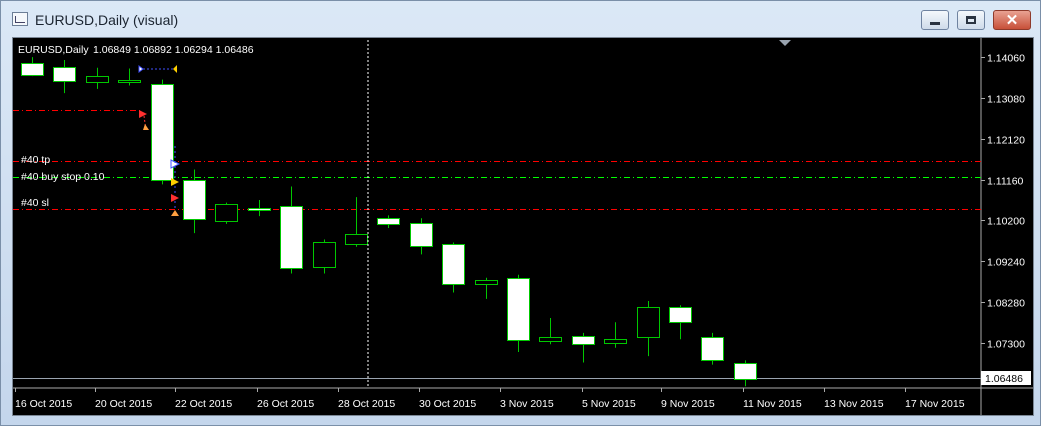 The image size is (1041, 426). Describe the element at coordinates (785, 43) in the screenshot. I see `chart-shift-marker` at that location.